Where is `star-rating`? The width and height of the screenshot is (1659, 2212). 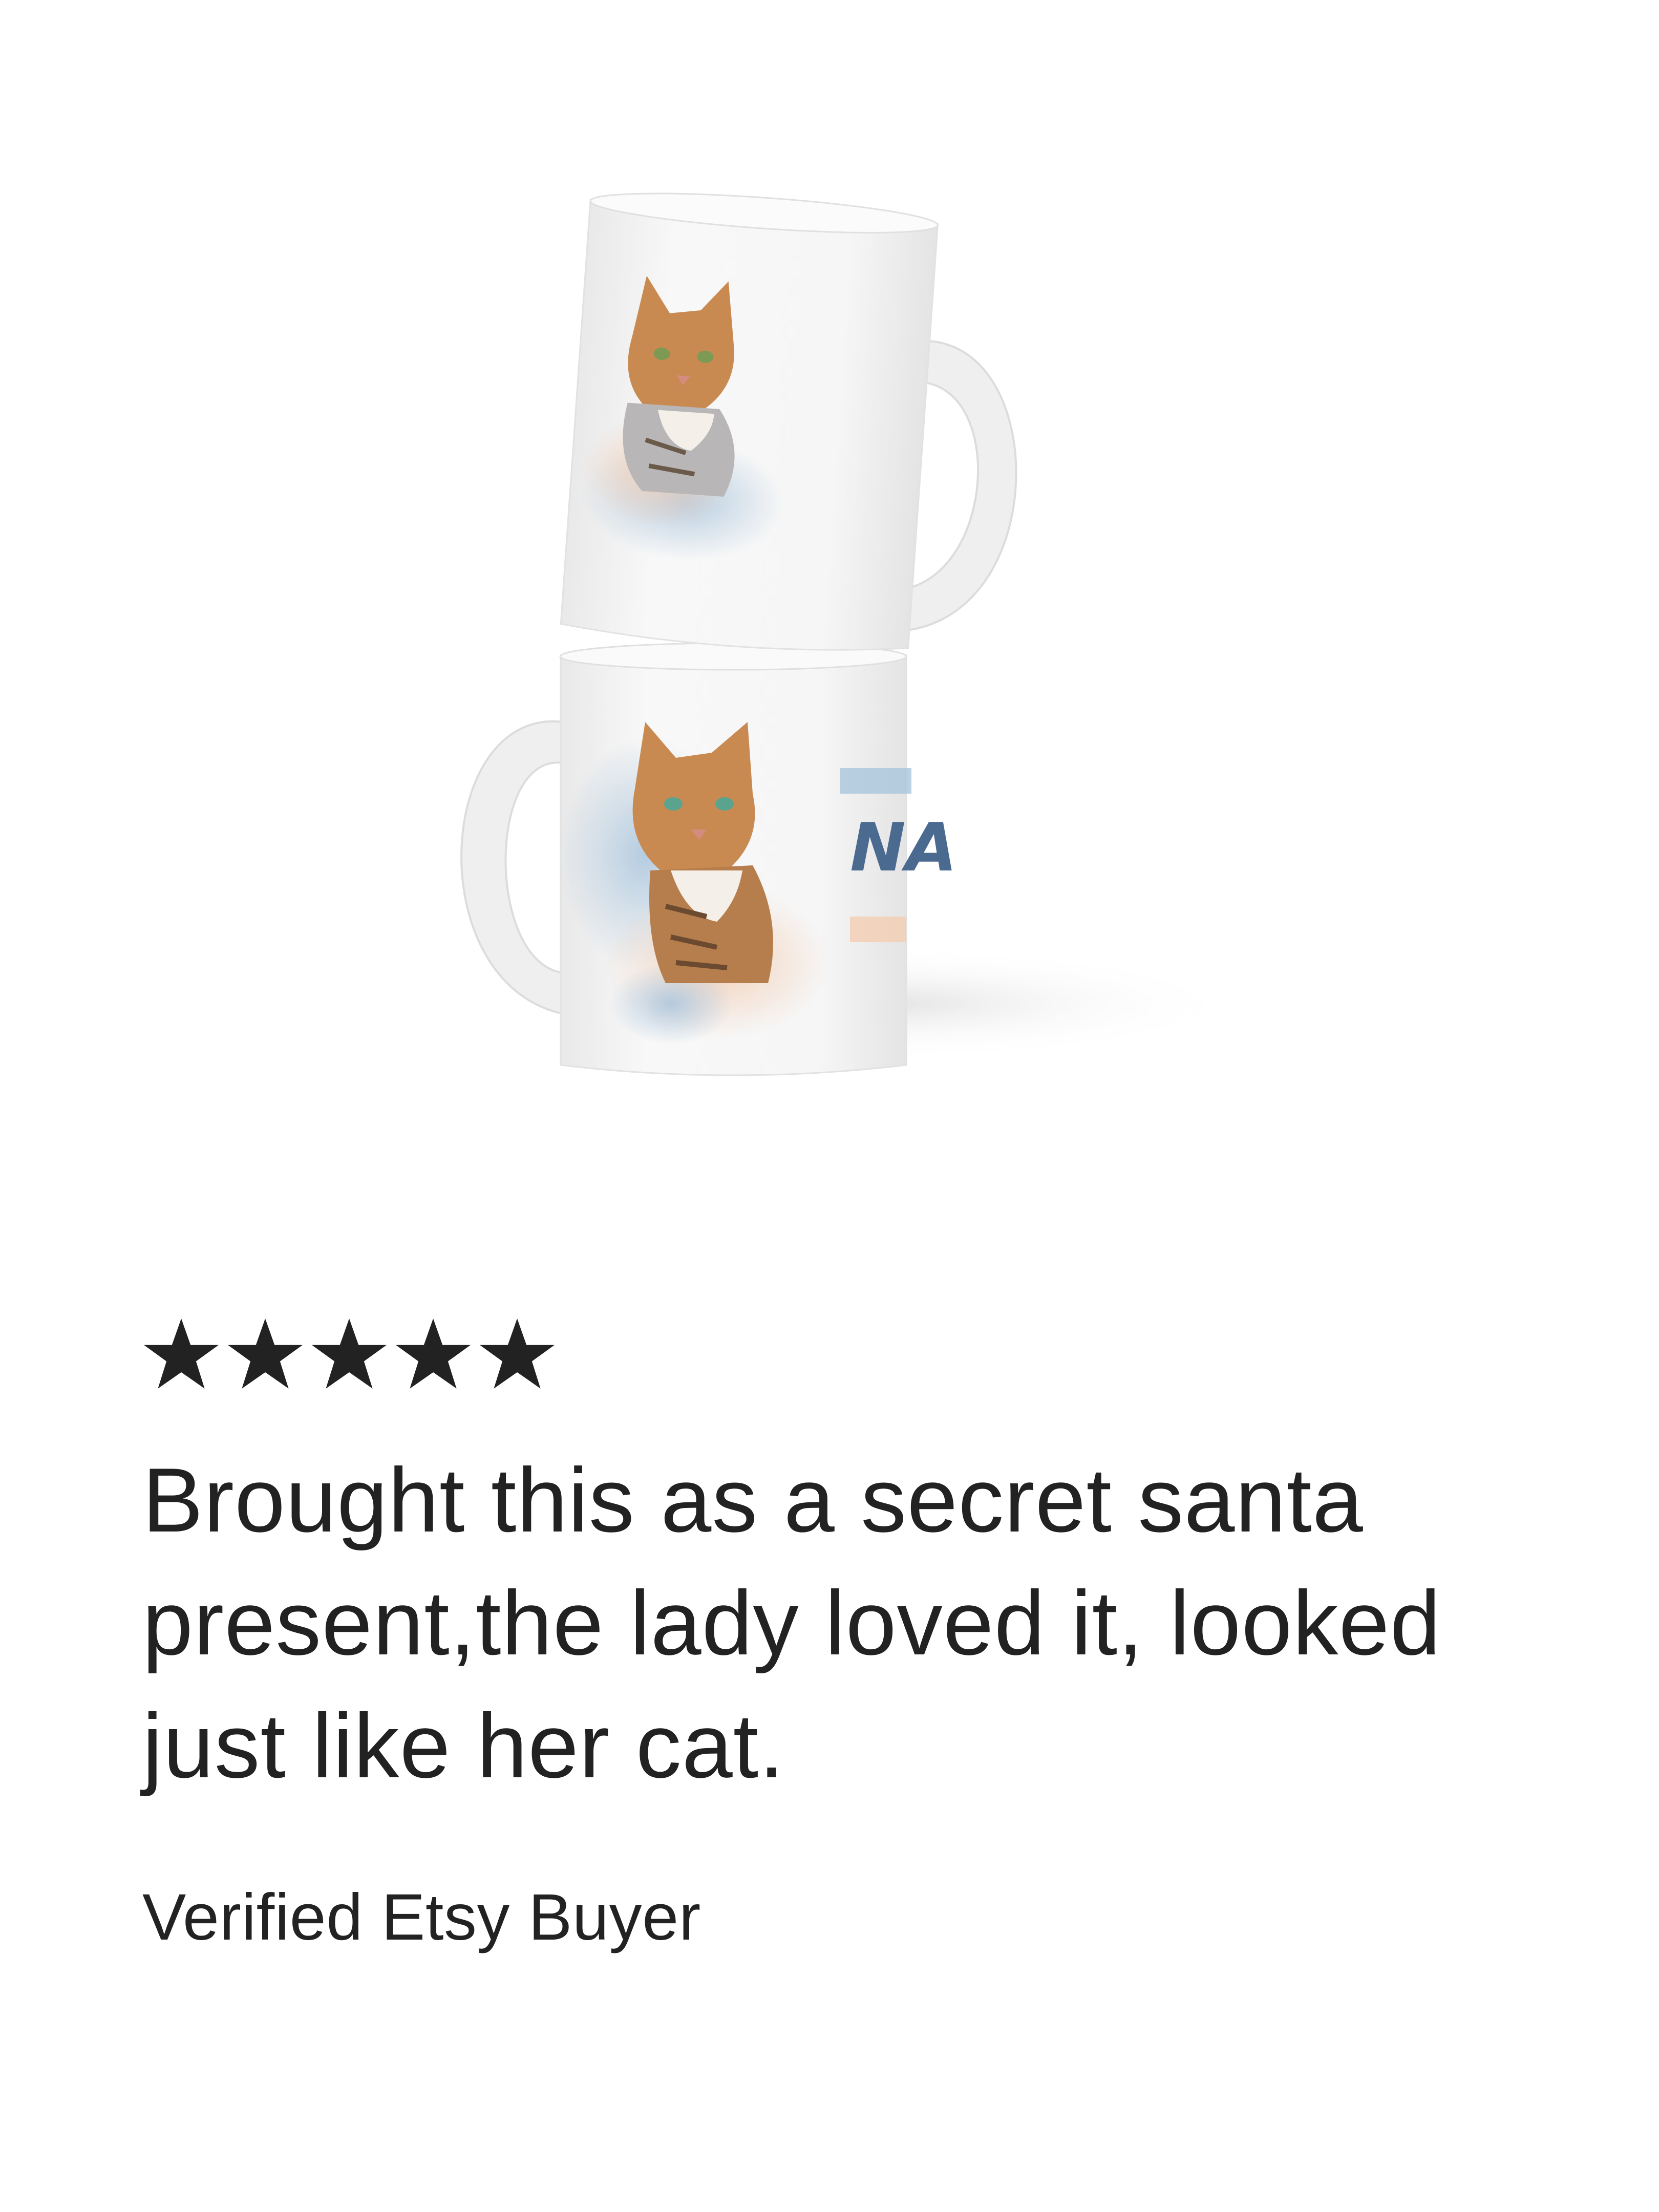 star-rating is located at coordinates (834, 1354).